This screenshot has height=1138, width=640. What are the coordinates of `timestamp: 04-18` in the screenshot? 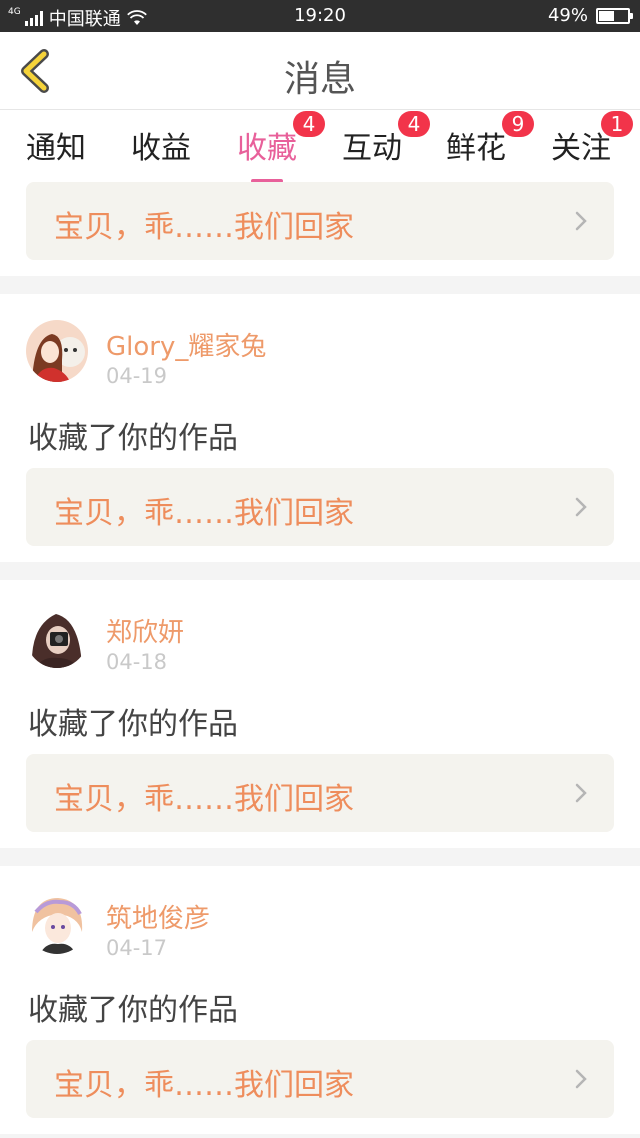 It's located at (137, 662).